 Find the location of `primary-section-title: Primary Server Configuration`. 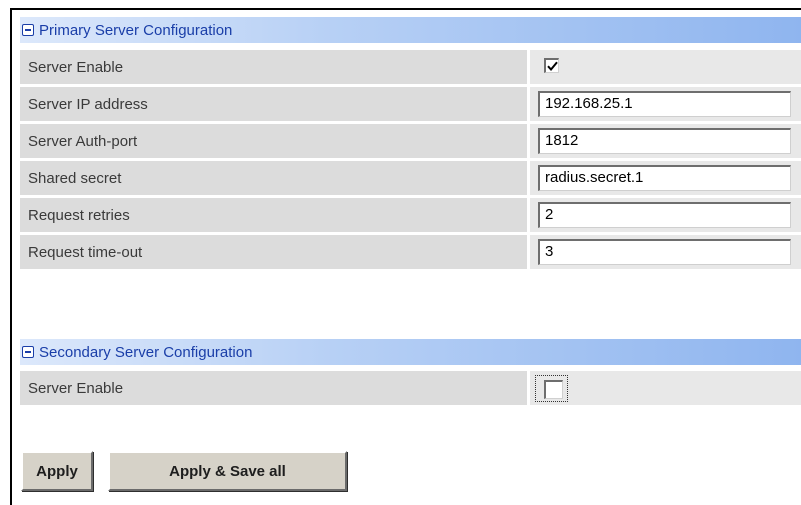

primary-section-title: Primary Server Configuration is located at coordinates (136, 30).